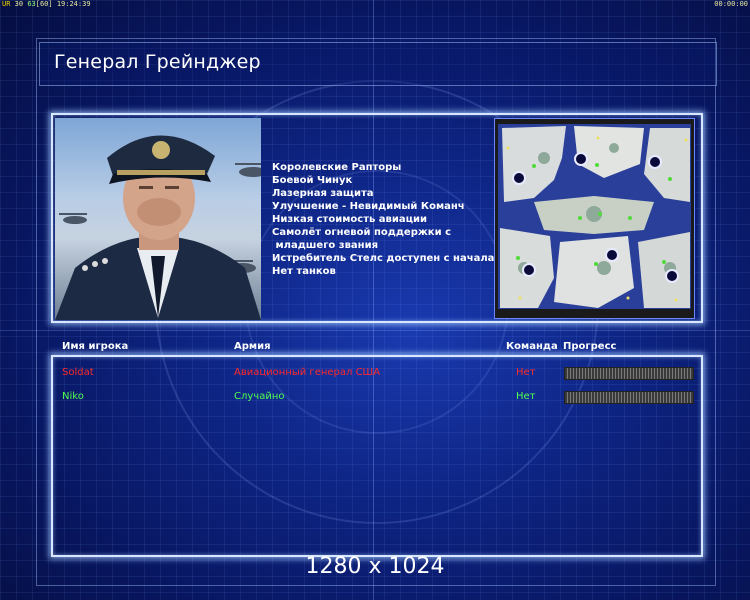 This screenshot has width=750, height=600. I want to click on hud-game-timer: 00:00:00, so click(731, 4).